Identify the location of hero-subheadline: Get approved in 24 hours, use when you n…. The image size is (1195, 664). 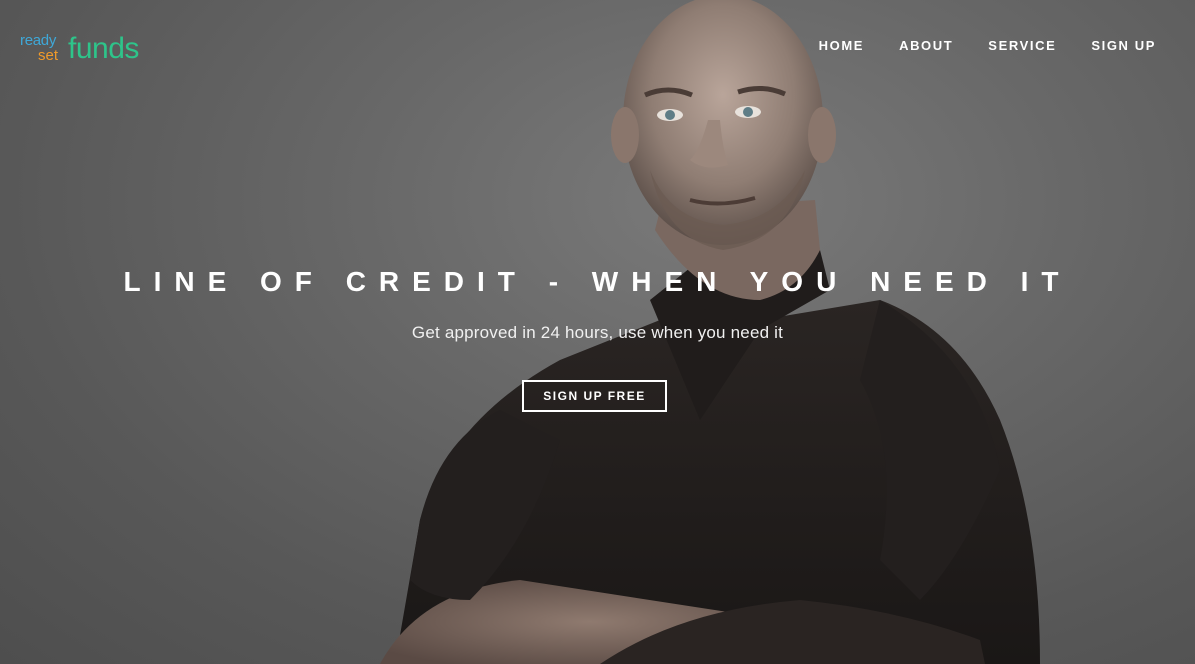
(597, 332).